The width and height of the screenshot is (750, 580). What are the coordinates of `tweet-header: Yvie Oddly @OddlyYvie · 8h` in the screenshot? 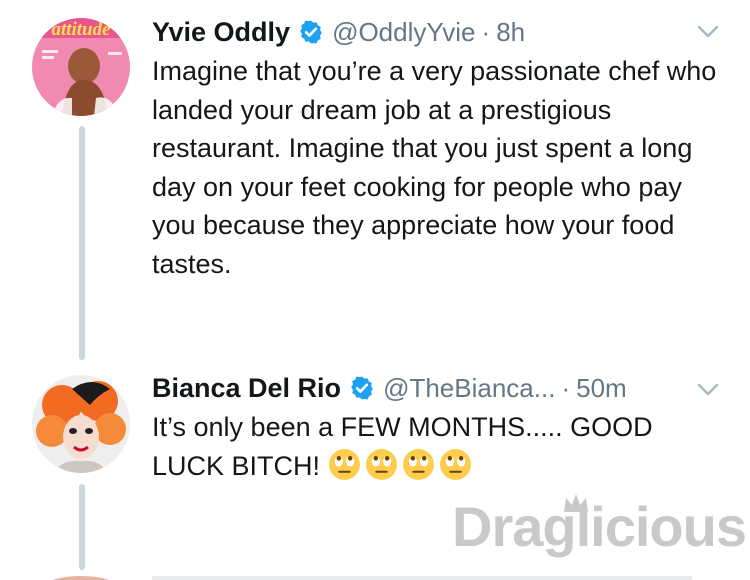 It's located at (338, 32).